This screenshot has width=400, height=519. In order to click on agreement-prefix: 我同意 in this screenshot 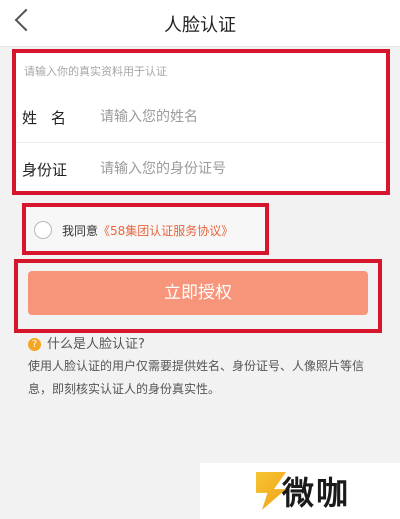, I will do `click(80, 231)`.